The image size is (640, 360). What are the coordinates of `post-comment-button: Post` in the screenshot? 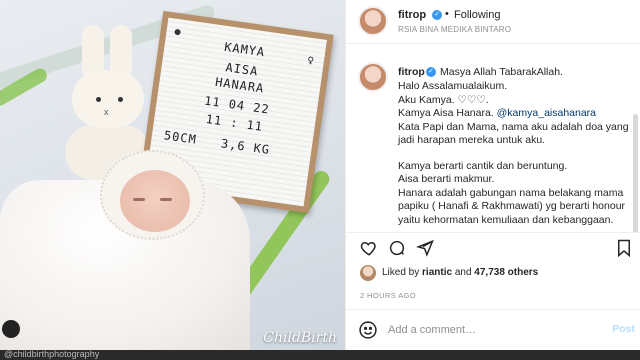 It's located at (623, 329).